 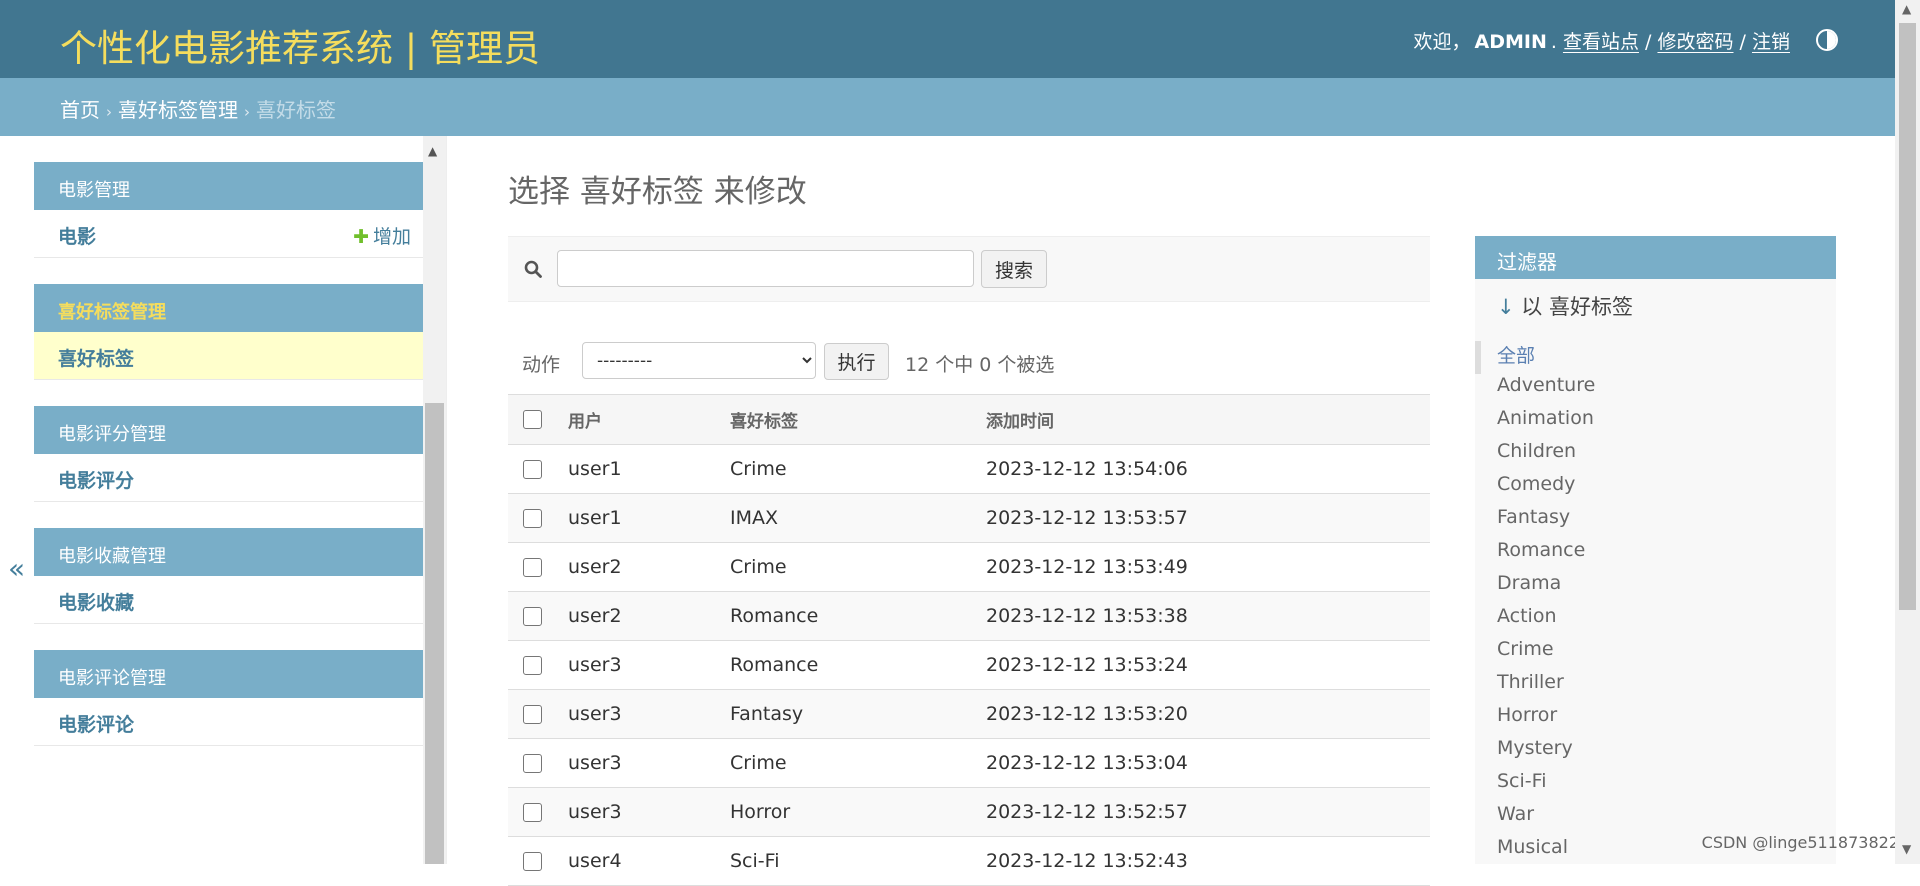 I want to click on table-row: user2 Crime 2023-12-12 13:53:49, so click(x=969, y=567).